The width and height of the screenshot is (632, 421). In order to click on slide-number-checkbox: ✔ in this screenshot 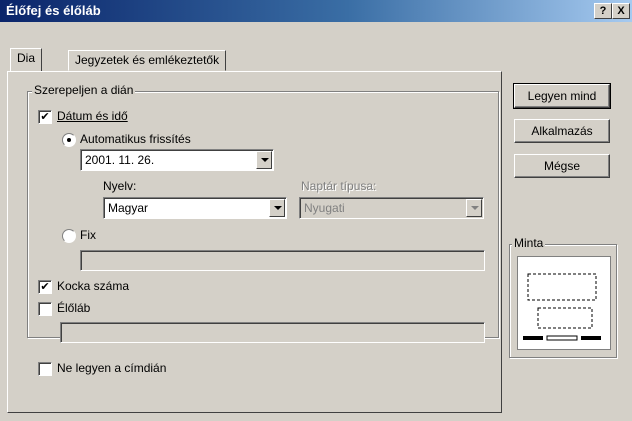, I will do `click(45, 287)`.